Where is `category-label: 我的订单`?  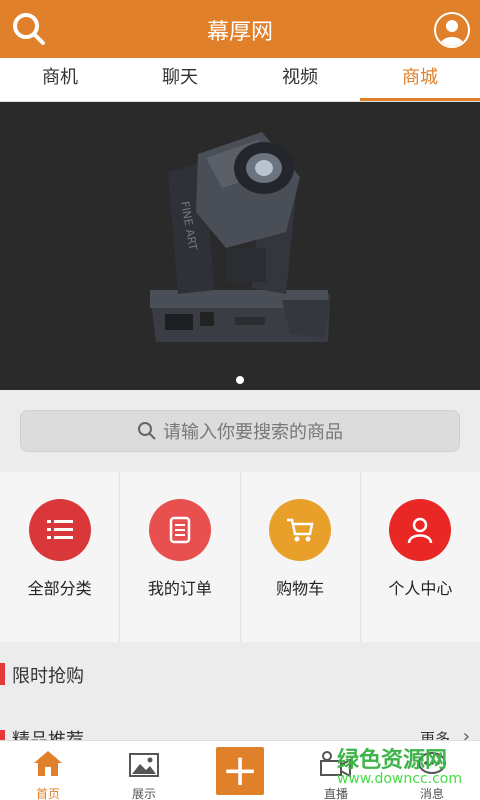
category-label: 我的订单 is located at coordinates (179, 588).